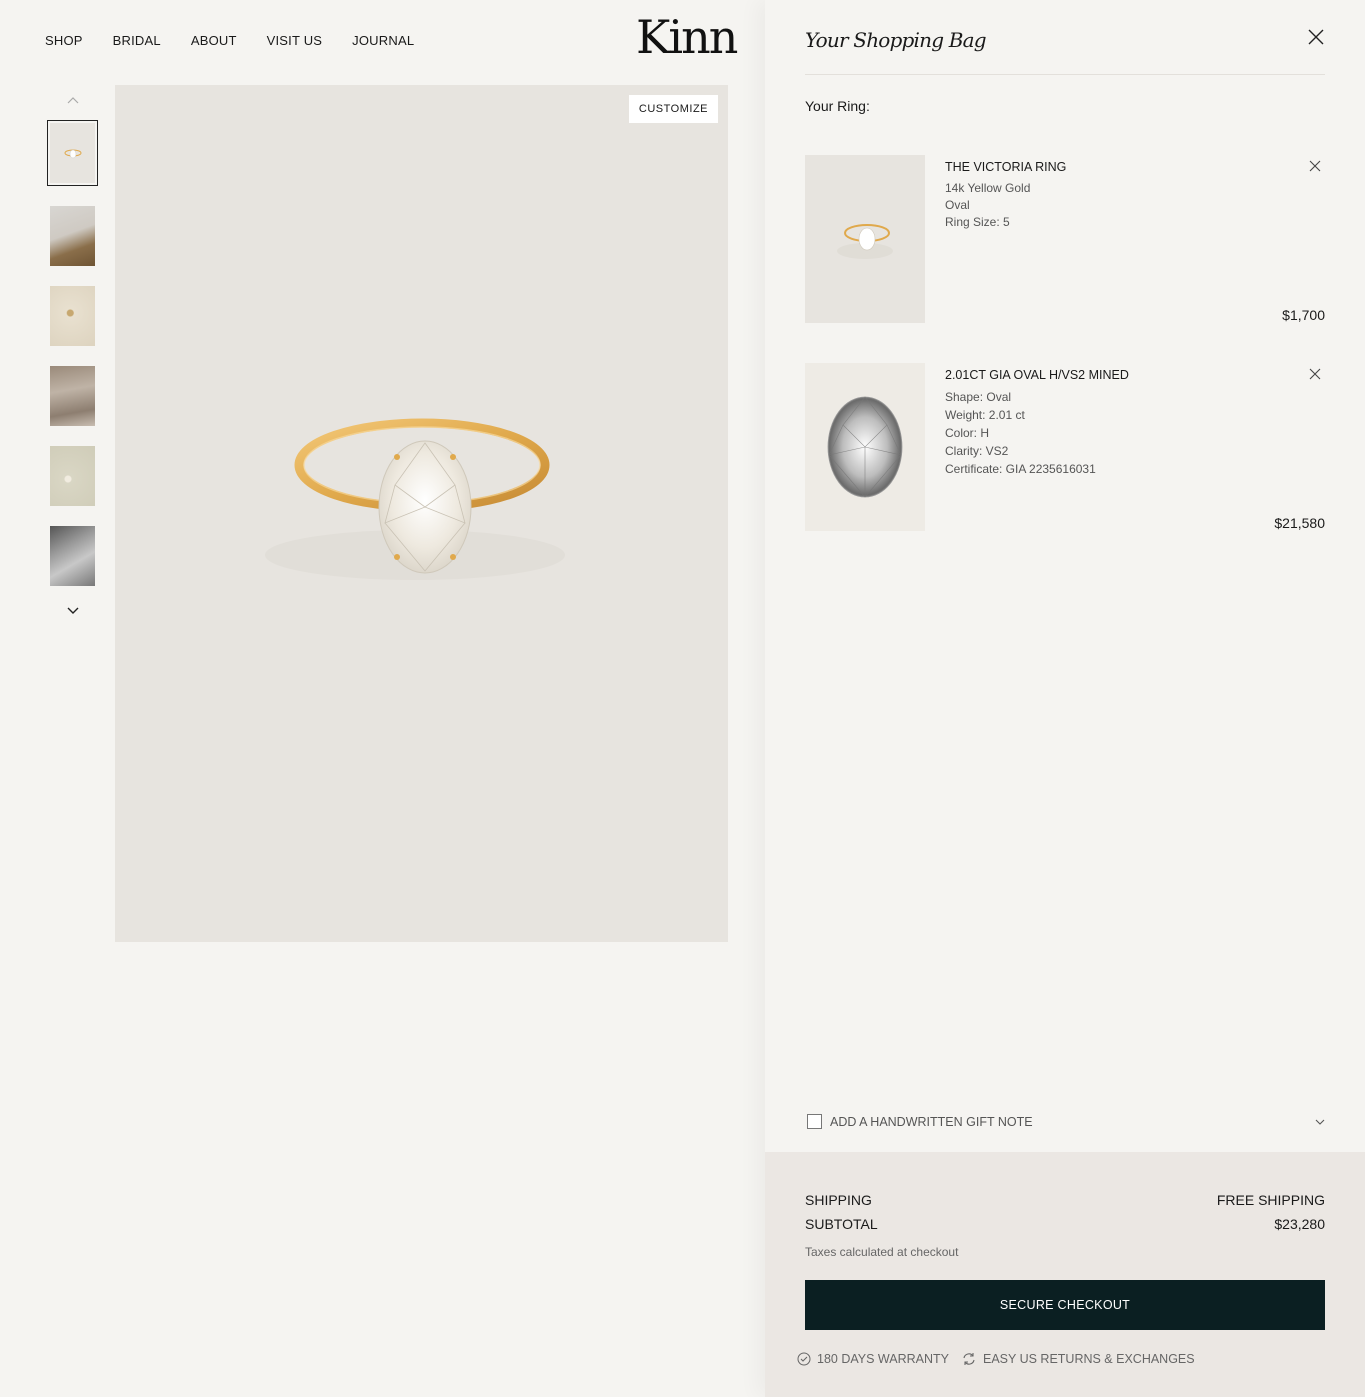  I want to click on ring-thumbnail-image, so click(72, 153).